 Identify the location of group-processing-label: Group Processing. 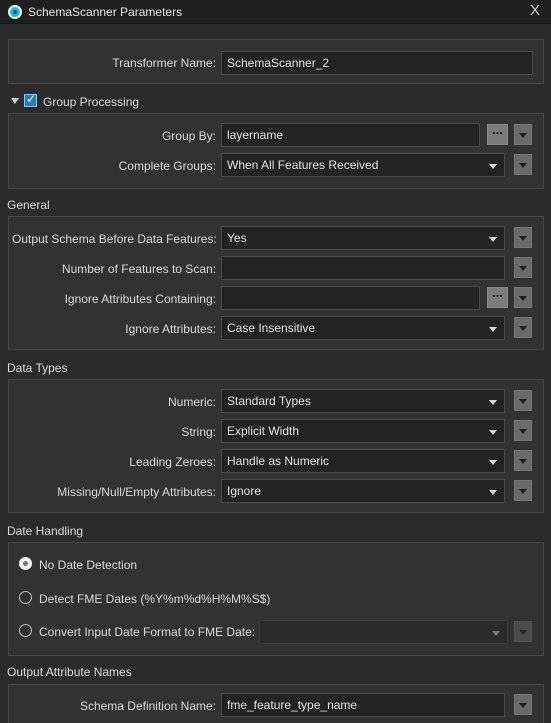
(91, 102).